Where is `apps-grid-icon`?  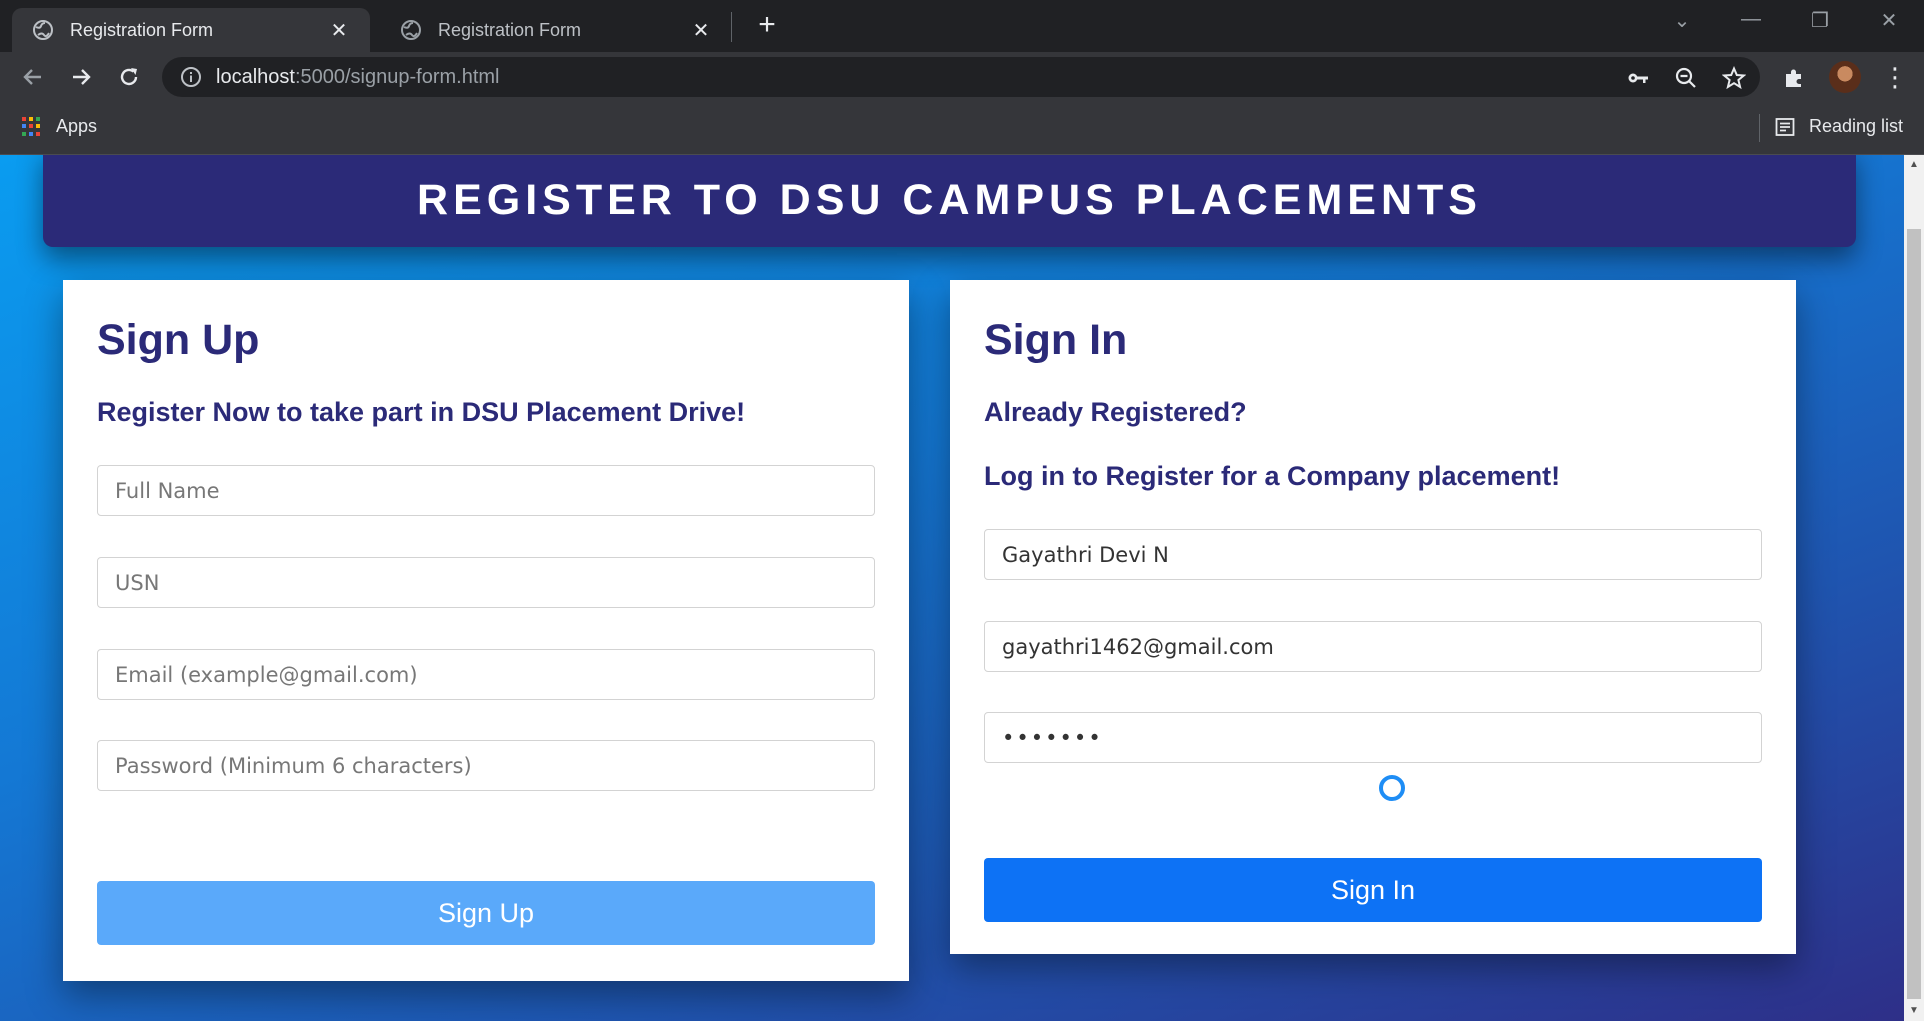 apps-grid-icon is located at coordinates (32, 126).